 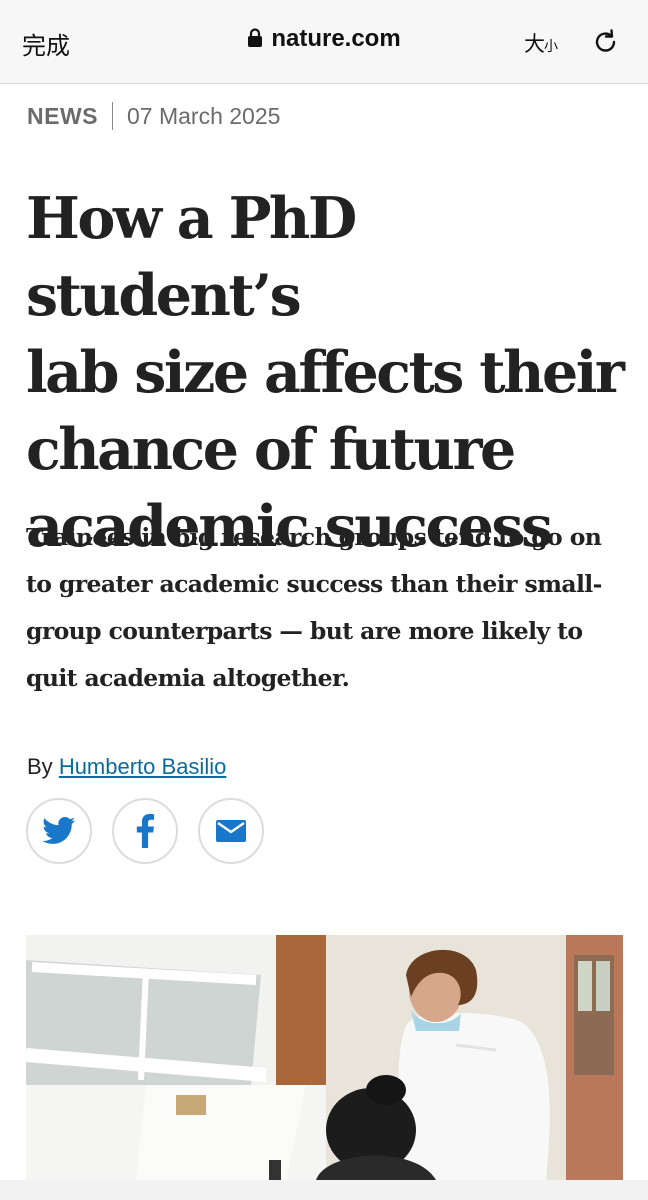 I want to click on byline: By Humberto Basilio, so click(x=126, y=767).